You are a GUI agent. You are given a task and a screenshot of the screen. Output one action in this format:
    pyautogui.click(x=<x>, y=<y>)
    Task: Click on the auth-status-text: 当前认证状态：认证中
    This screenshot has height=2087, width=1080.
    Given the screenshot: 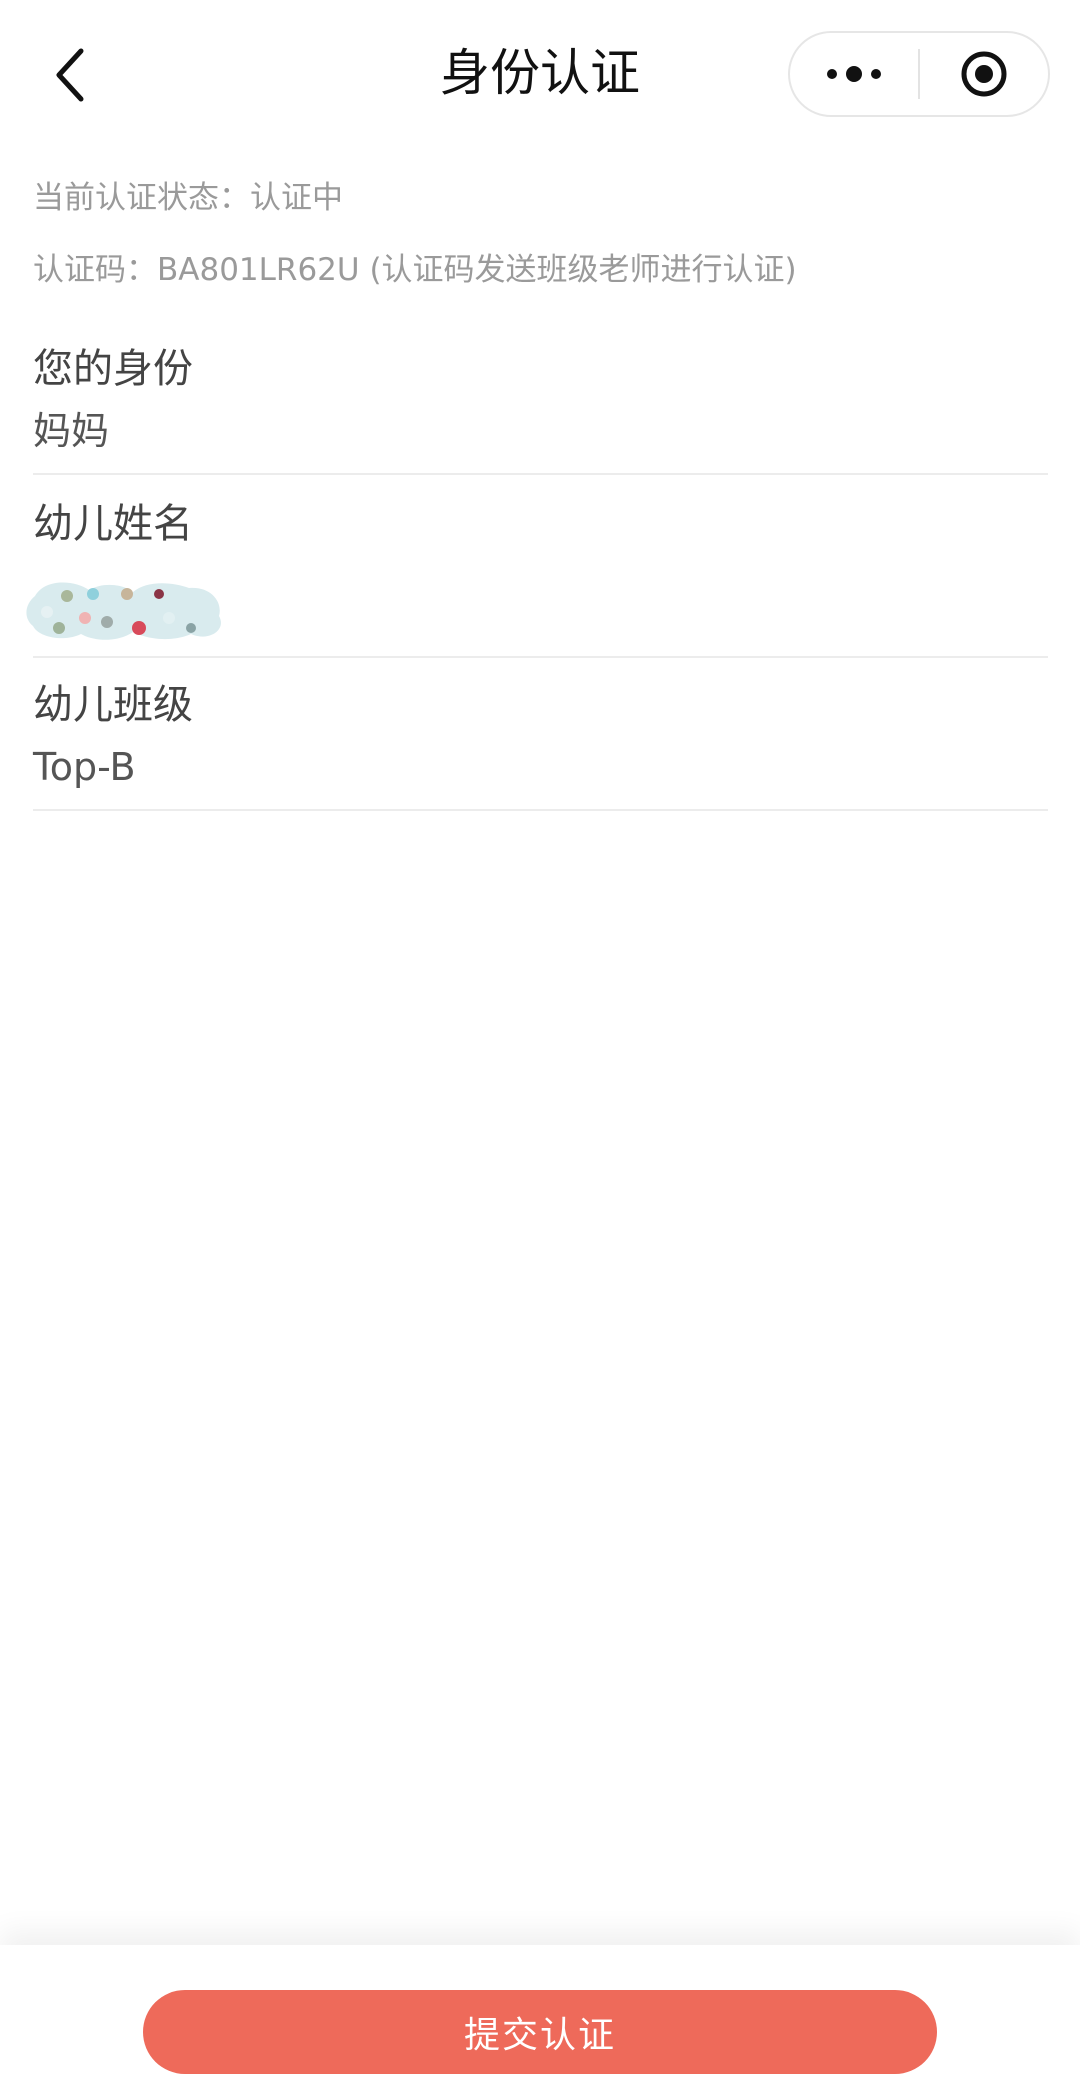 What is the action you would take?
    pyautogui.click(x=188, y=198)
    